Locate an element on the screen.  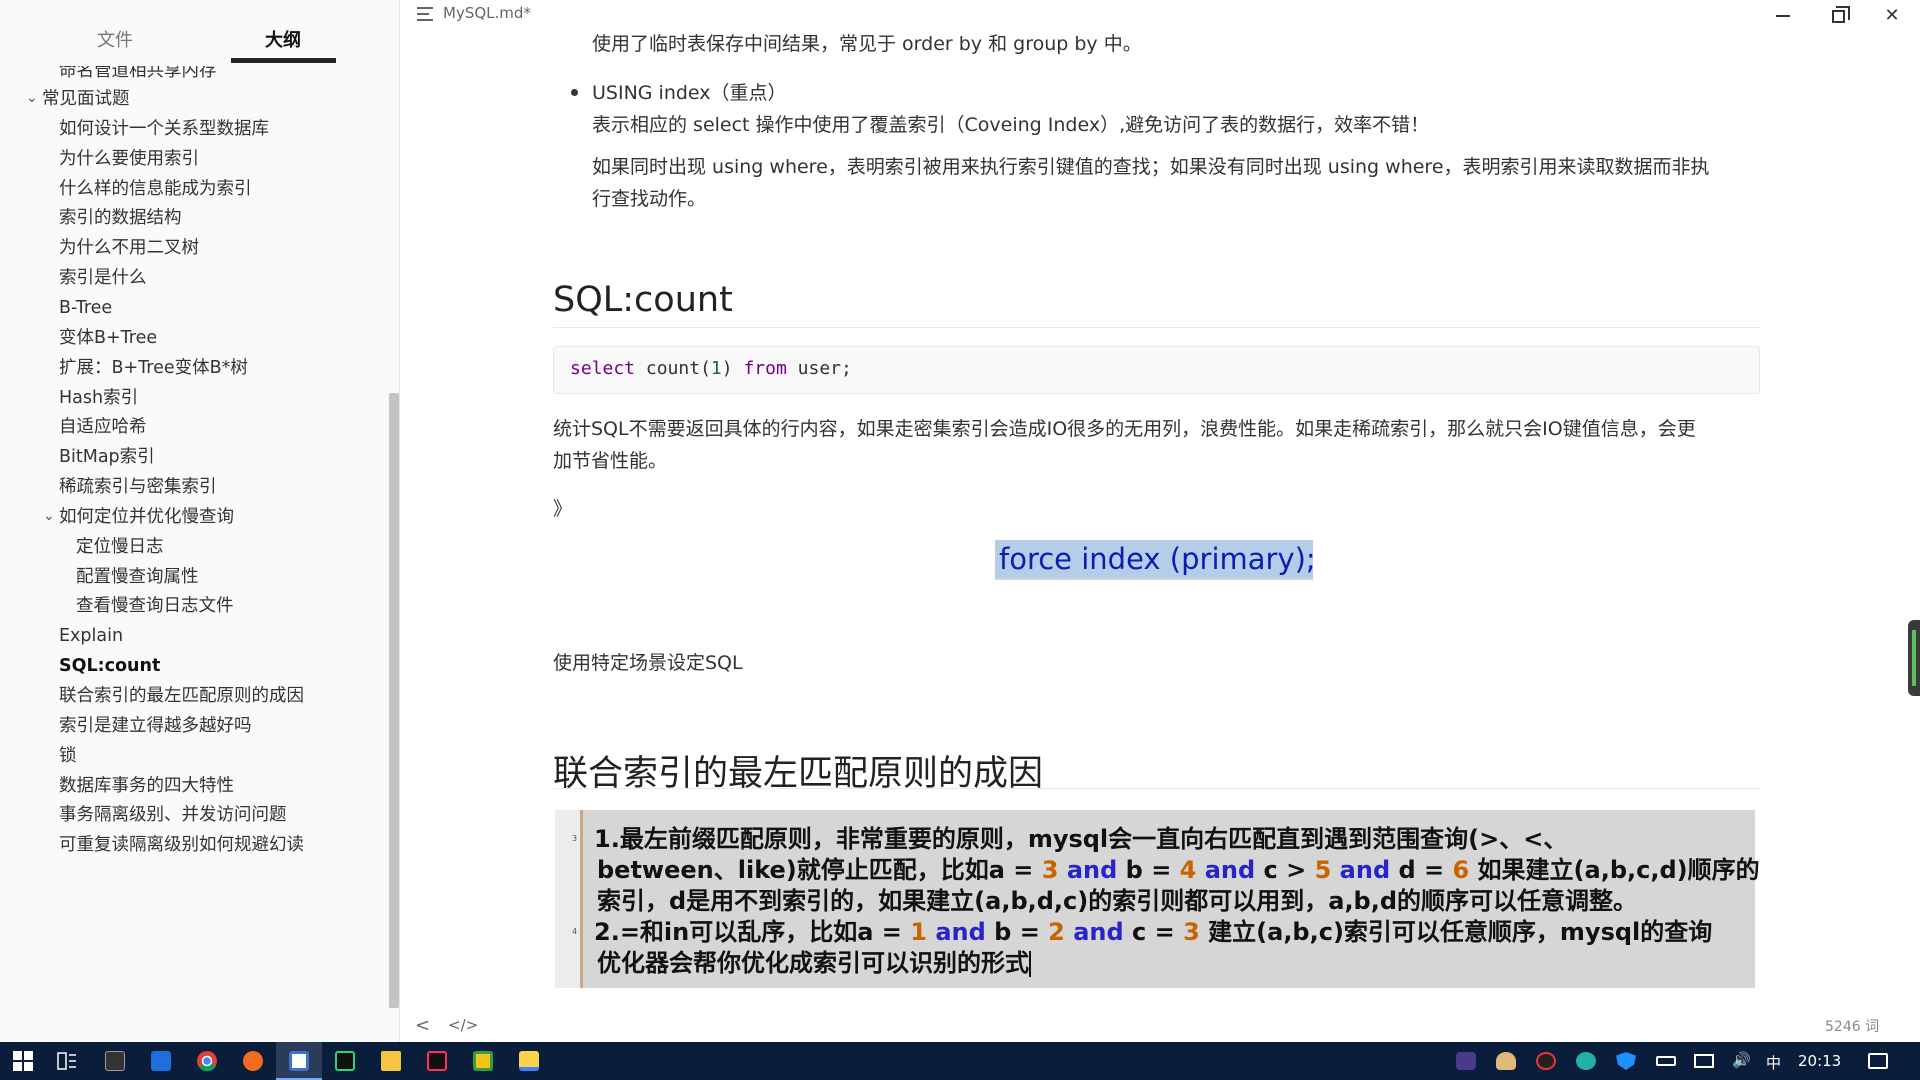
bullet-dot is located at coordinates (574, 92).